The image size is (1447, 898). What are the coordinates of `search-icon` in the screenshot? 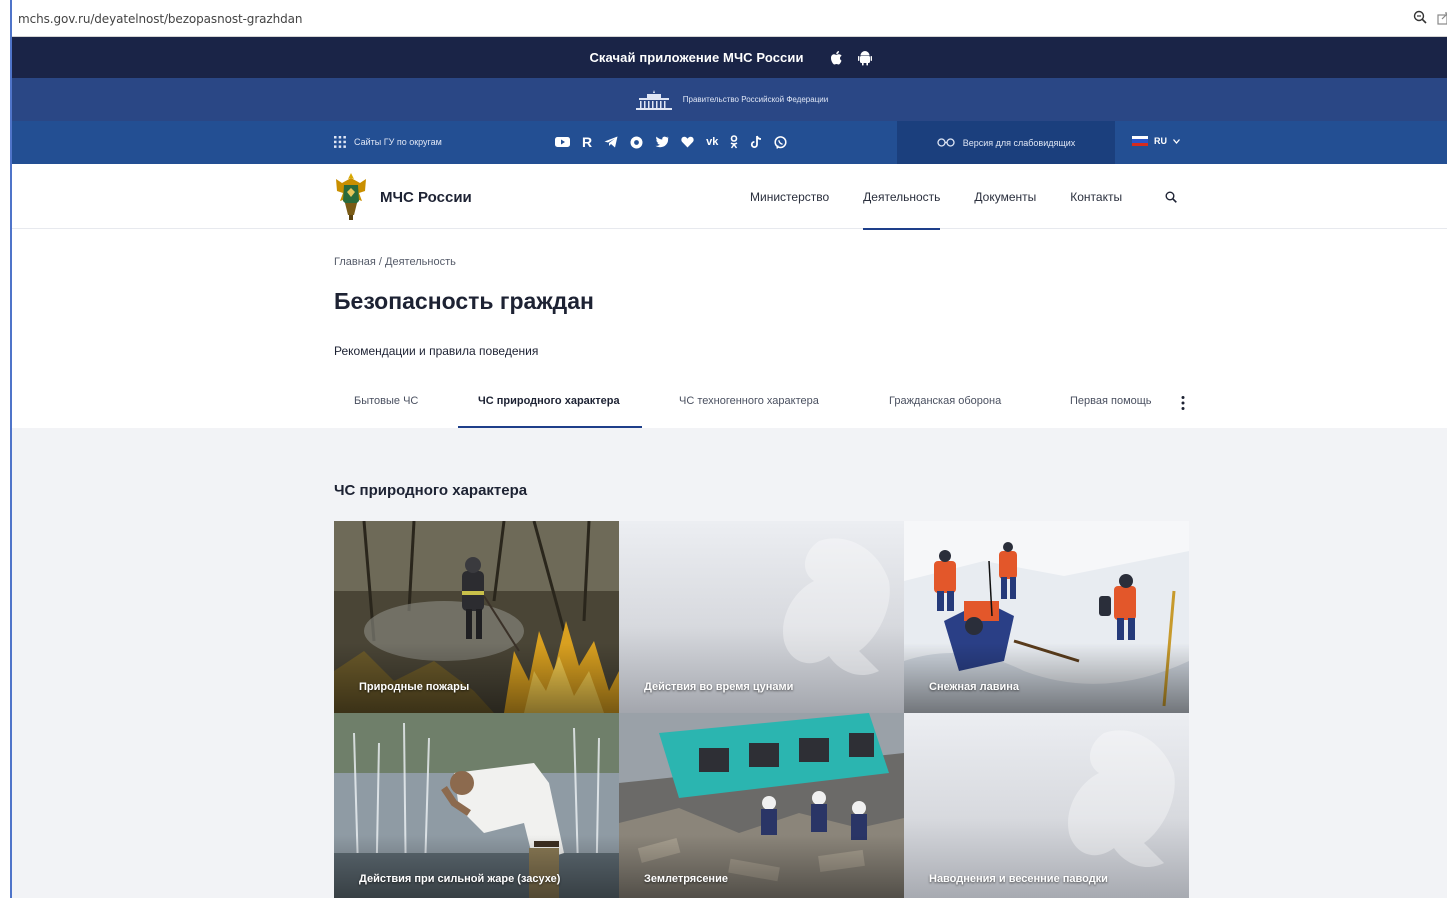 It's located at (1171, 197).